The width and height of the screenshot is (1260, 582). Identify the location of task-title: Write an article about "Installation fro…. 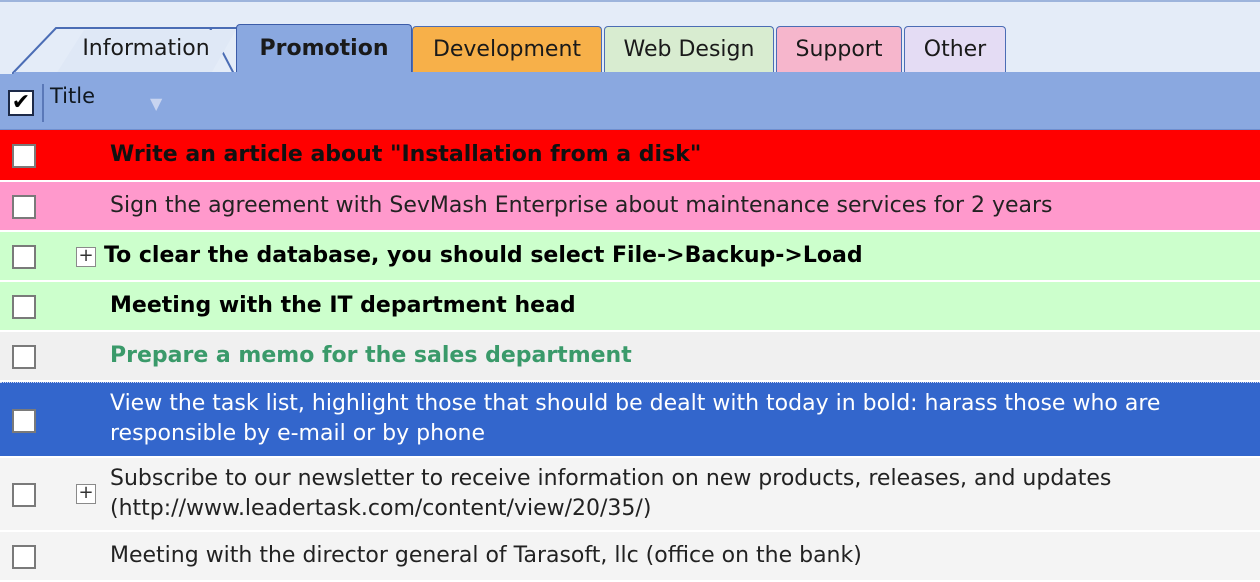
(406, 154).